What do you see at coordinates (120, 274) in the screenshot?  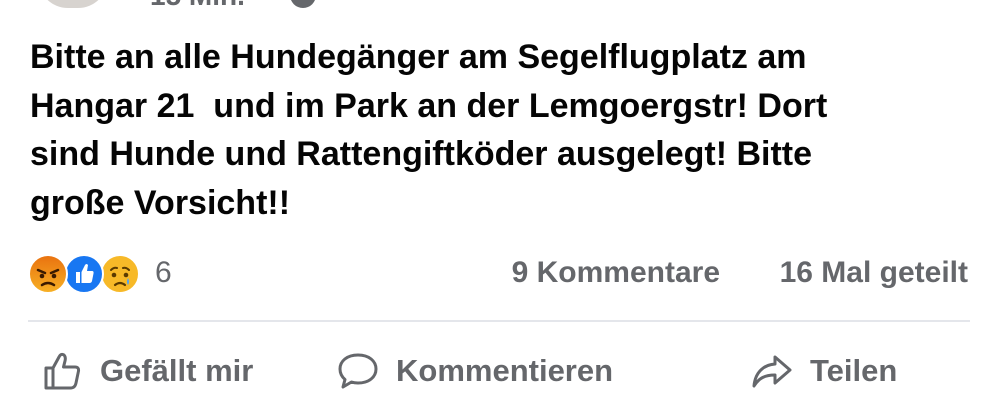 I see `sad-reaction-icon` at bounding box center [120, 274].